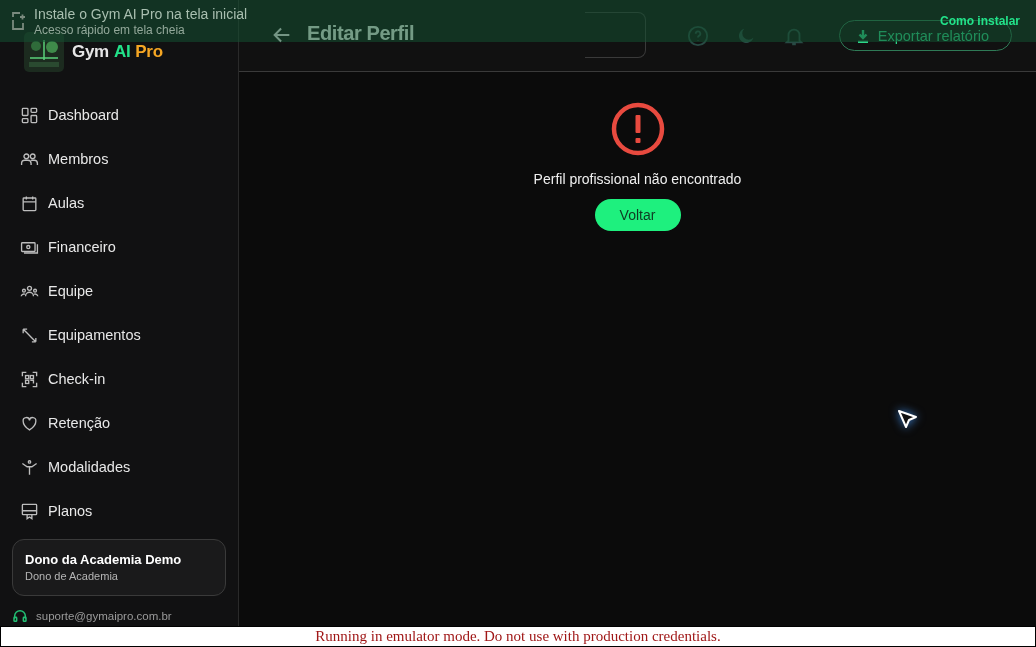 The image size is (1036, 647). I want to click on nav-item: Equipe, so click(119, 291).